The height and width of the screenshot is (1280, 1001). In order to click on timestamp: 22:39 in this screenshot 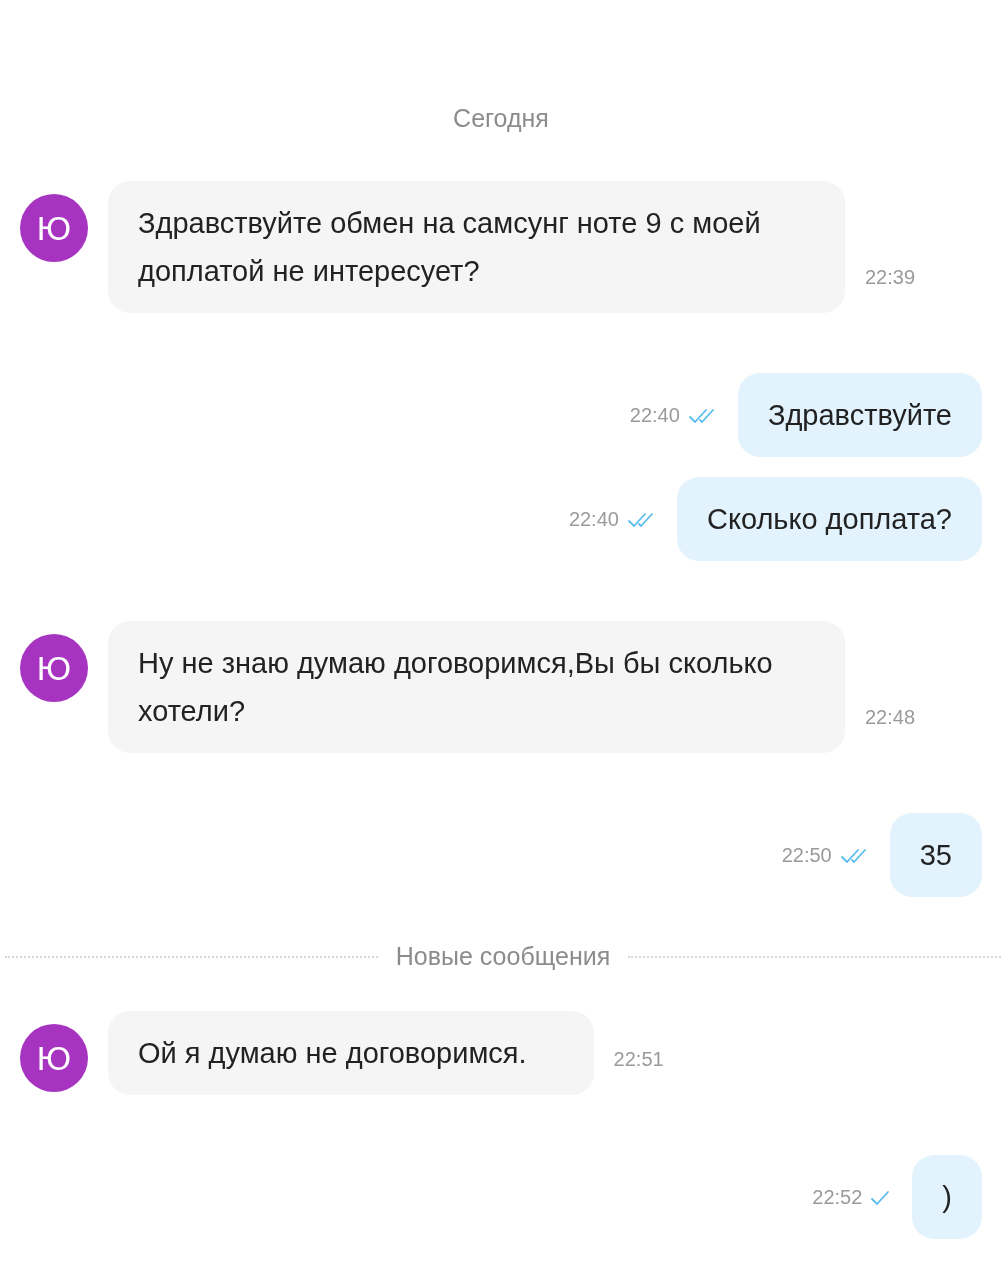, I will do `click(890, 277)`.